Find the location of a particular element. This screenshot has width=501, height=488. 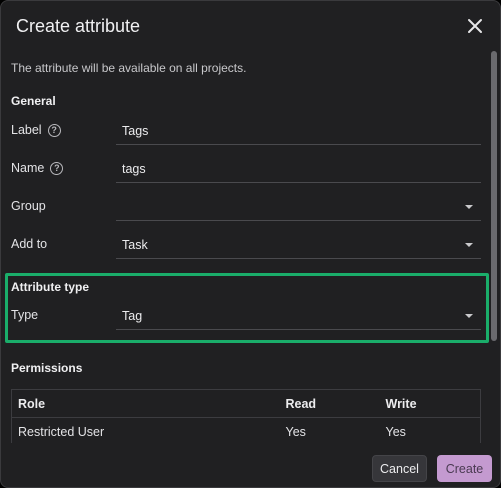

column-header-role: Role is located at coordinates (145, 403).